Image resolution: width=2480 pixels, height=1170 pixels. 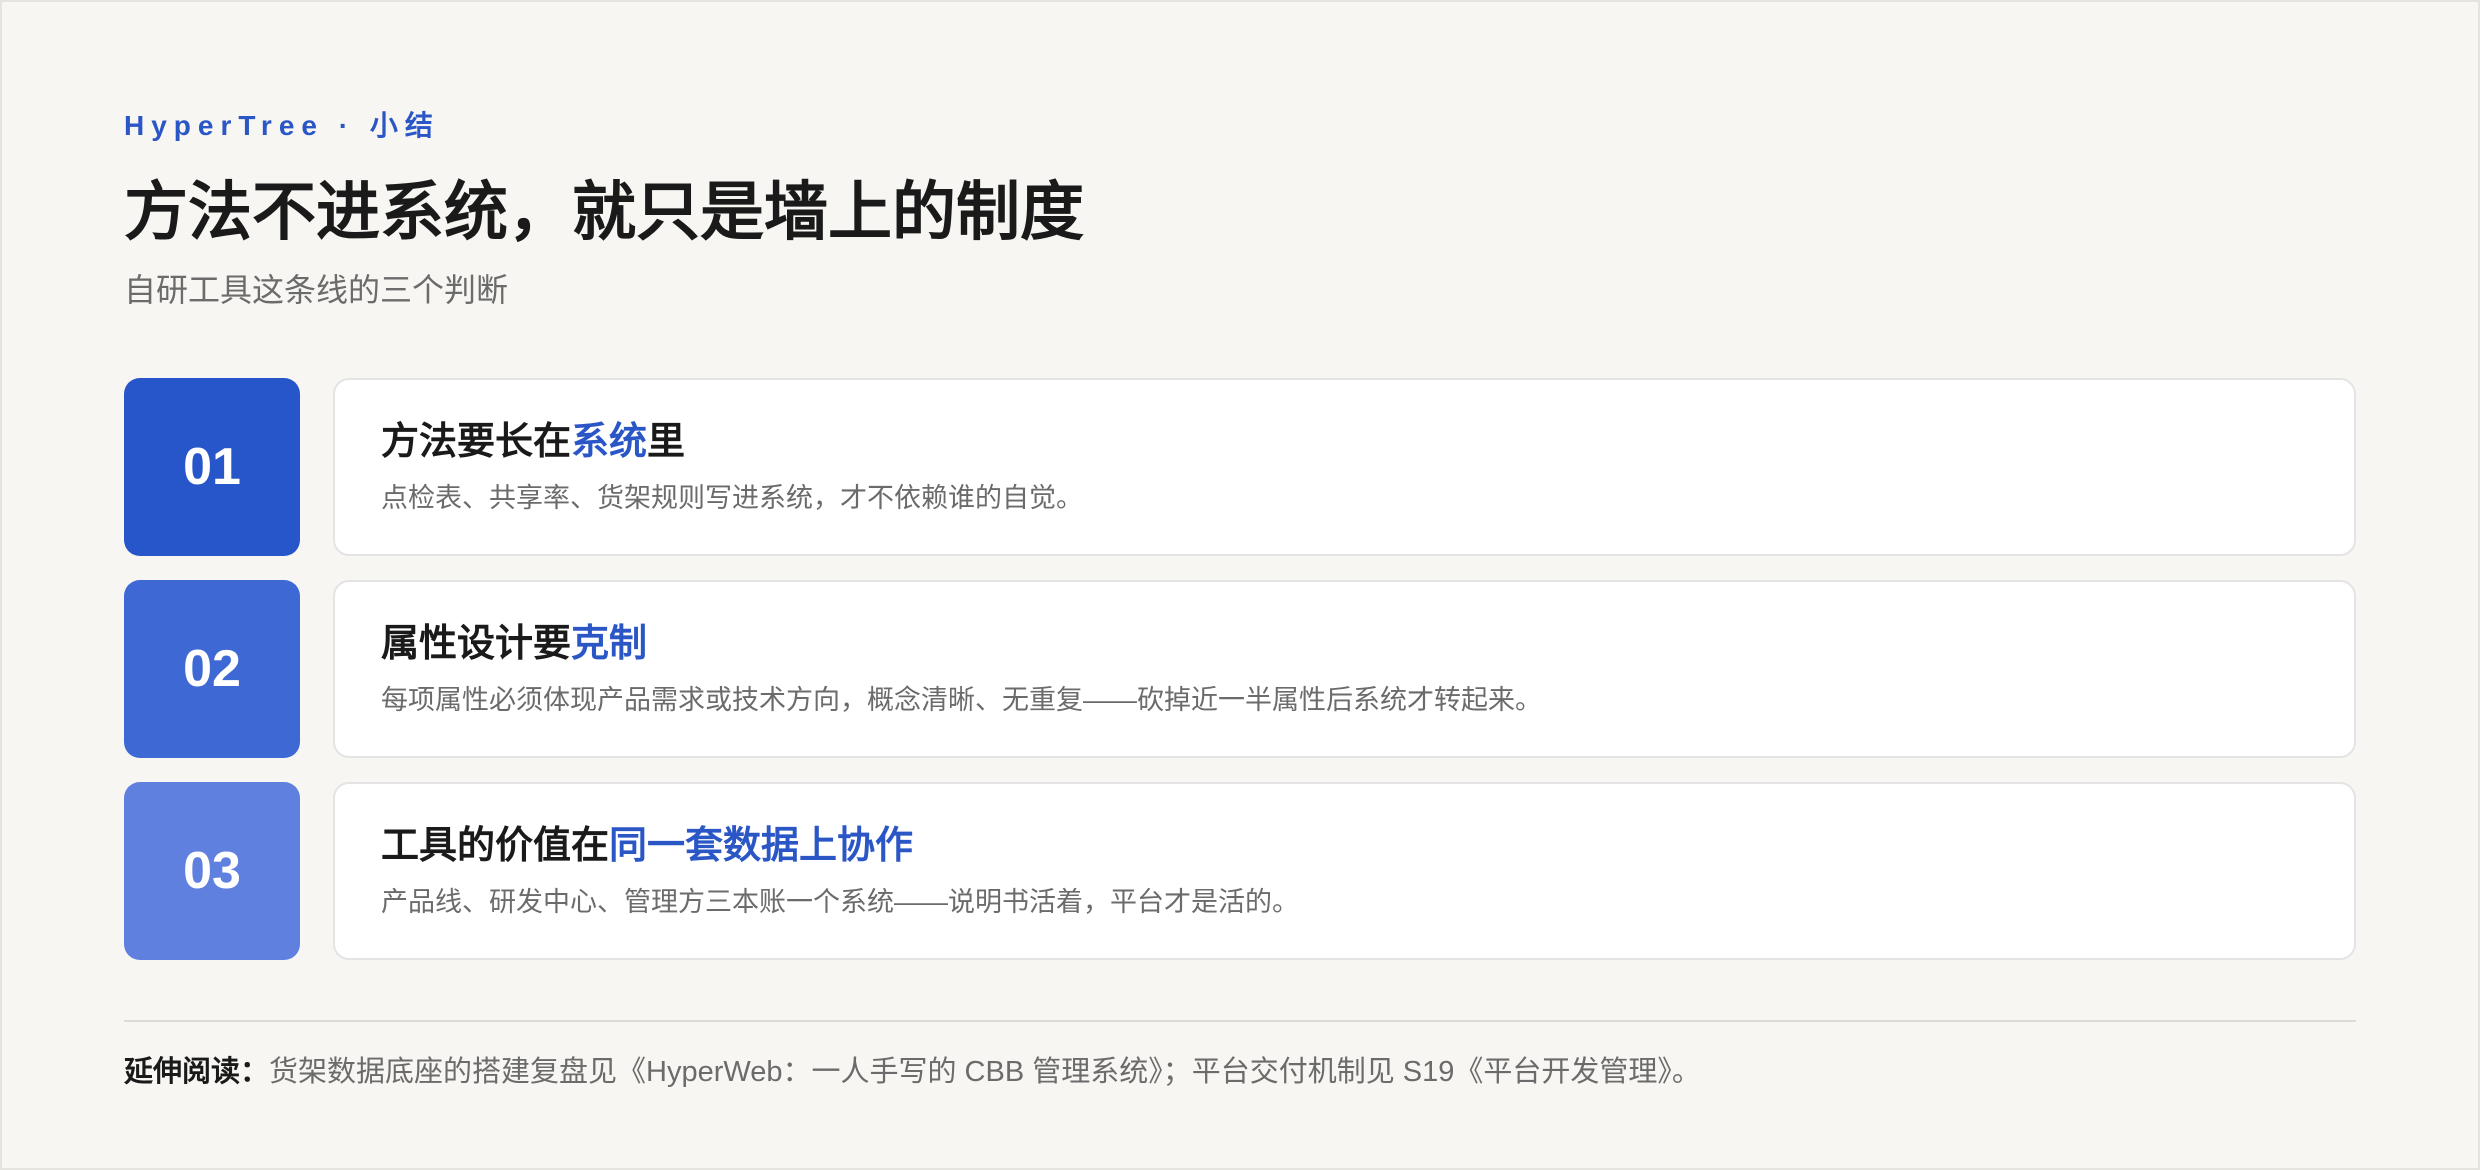 I want to click on item-title-highlight: 克制, so click(x=609, y=644).